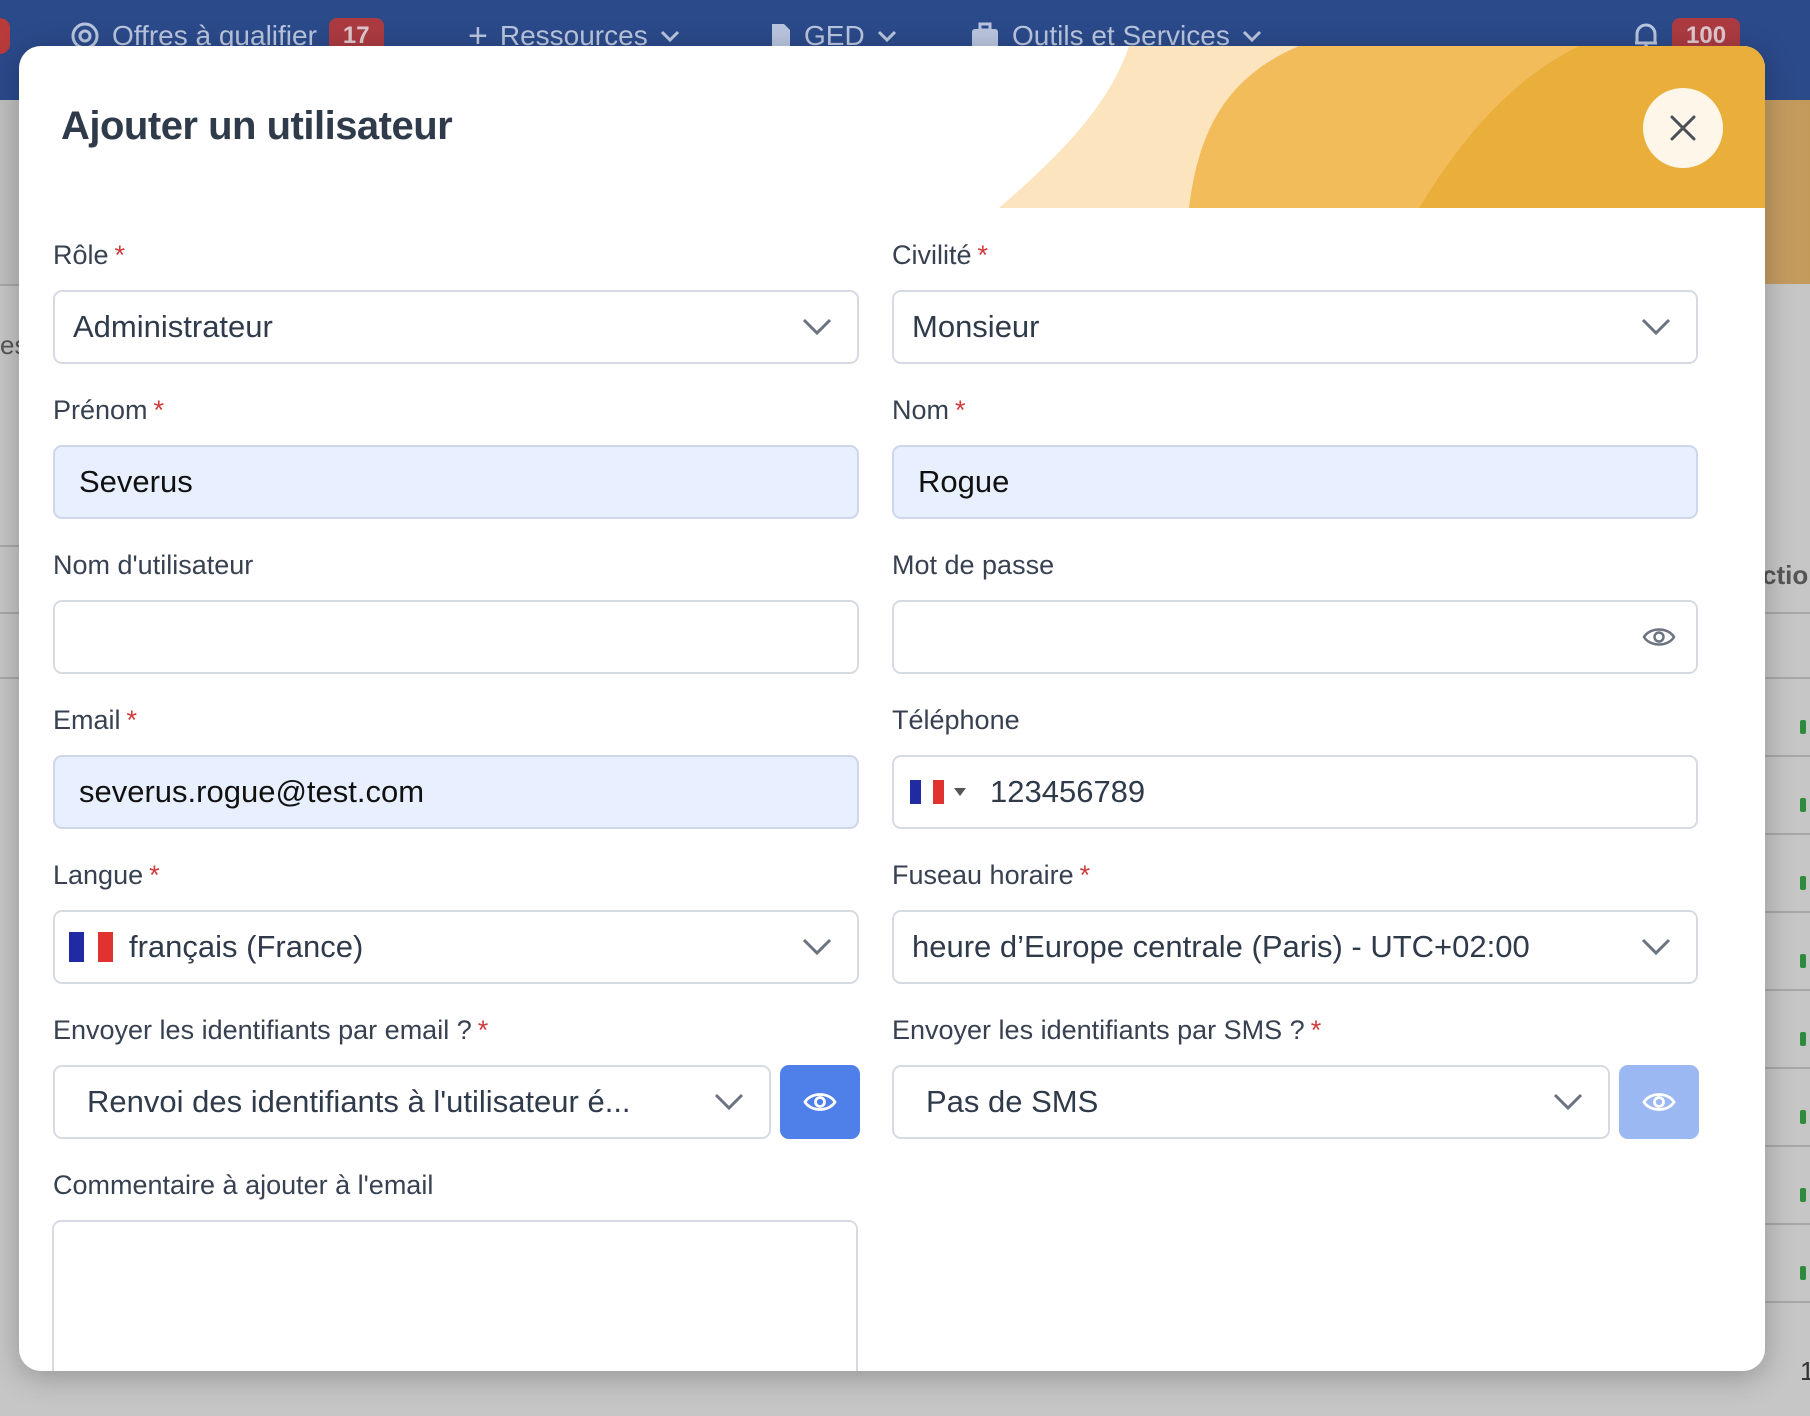  I want to click on show-password-eye-icon, so click(1659, 637).